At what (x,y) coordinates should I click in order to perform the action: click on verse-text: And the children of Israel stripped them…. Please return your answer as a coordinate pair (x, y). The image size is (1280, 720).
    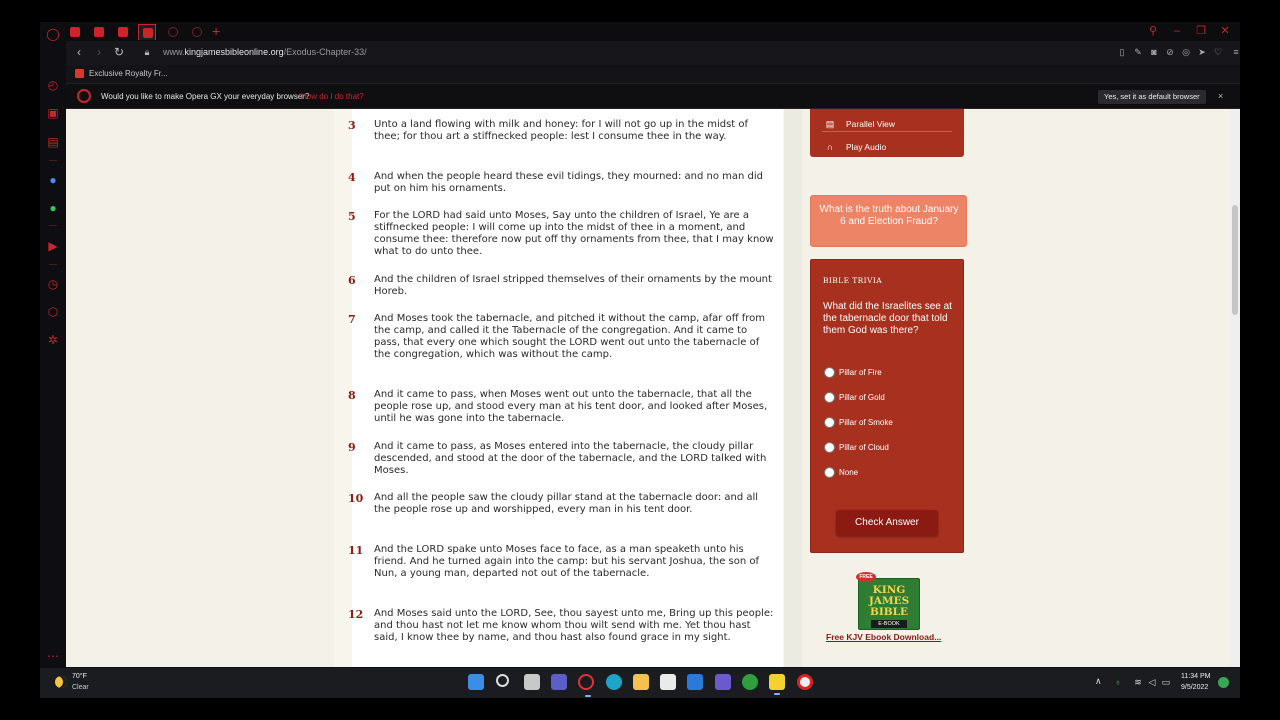
    Looking at the image, I should click on (573, 285).